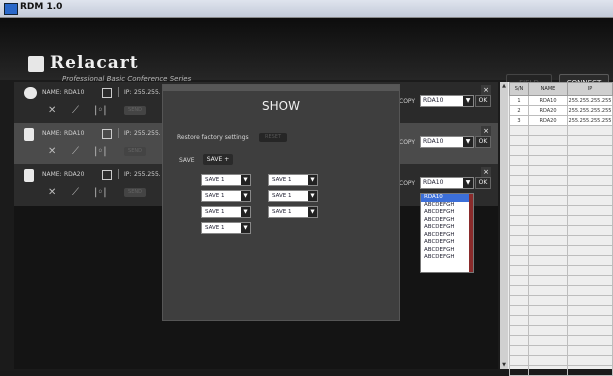  I want to click on scroll-down-icon: ▼, so click(504, 365).